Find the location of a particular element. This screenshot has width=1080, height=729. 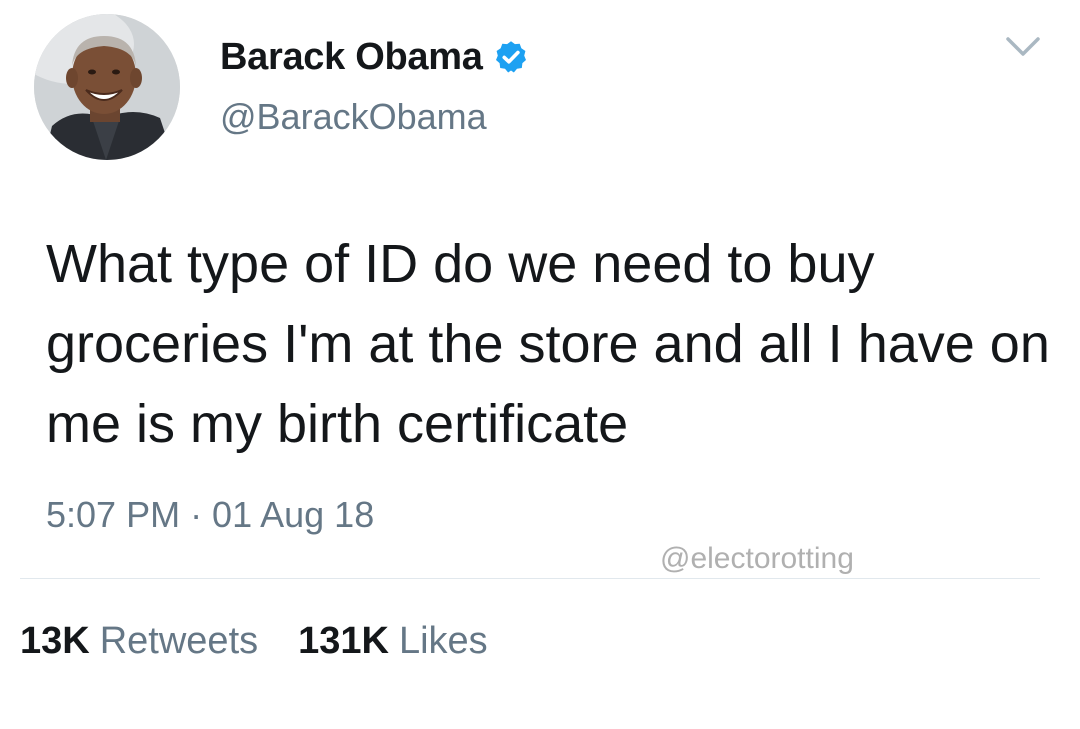

likes-count: 131K is located at coordinates (343, 641).